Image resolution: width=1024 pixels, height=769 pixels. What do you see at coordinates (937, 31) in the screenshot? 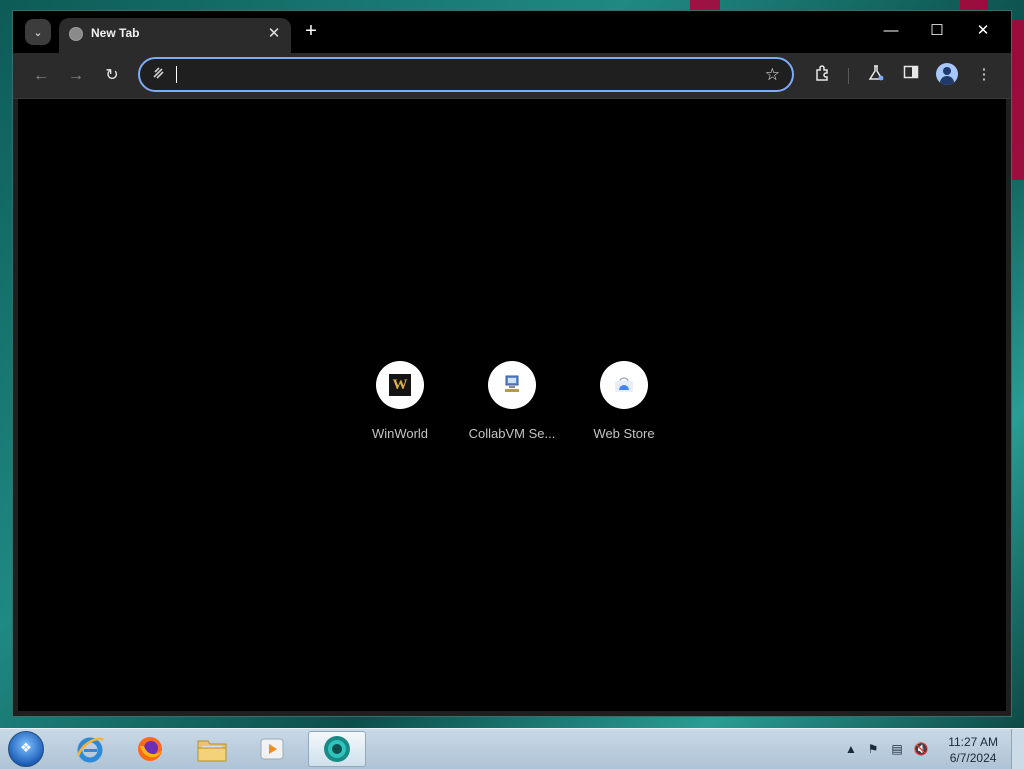
I see `maximize-button: ☐` at bounding box center [937, 31].